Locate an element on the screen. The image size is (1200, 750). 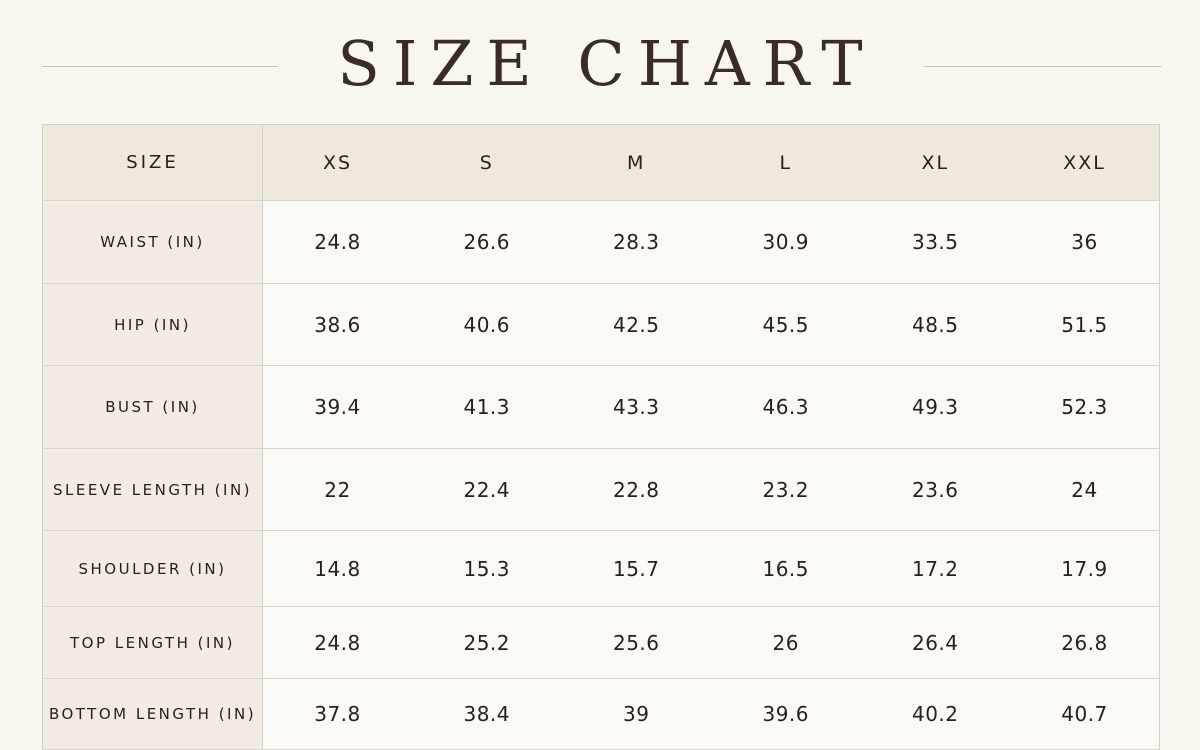
table-row: TOP LENGTH (IN) 24.8 25.2 25.6 26 26.4 26.8 is located at coordinates (601, 642).